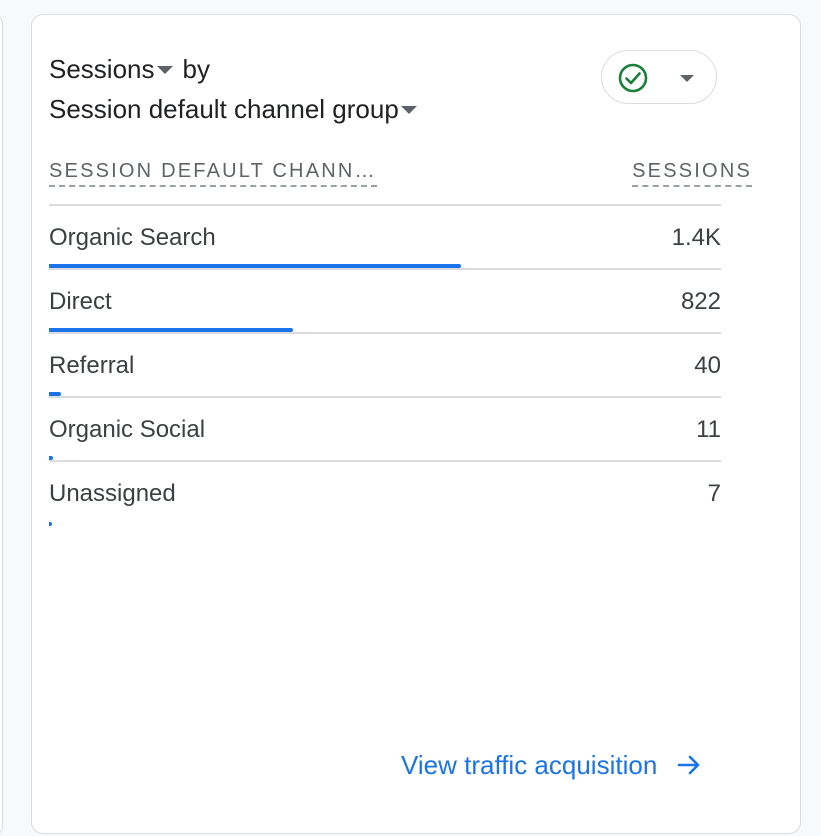 The height and width of the screenshot is (836, 821). I want to click on card-title-line-2: Session default channel group, so click(237, 109).